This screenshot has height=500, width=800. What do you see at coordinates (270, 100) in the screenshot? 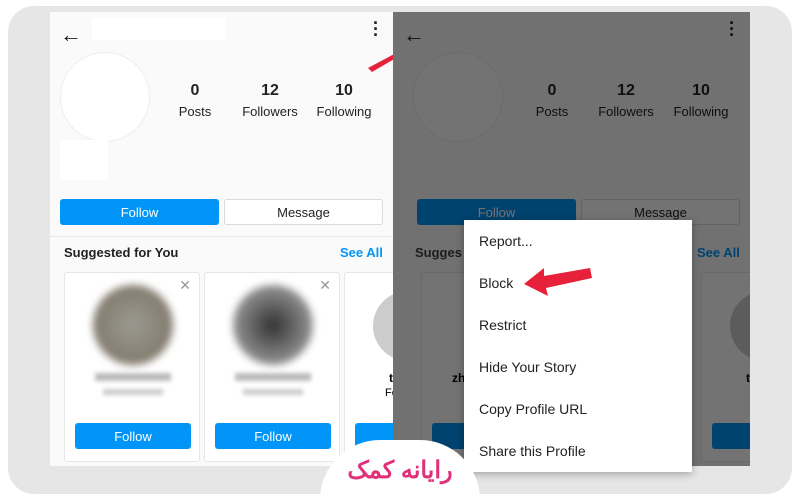
I see `followers-stat: 12 Followers` at bounding box center [270, 100].